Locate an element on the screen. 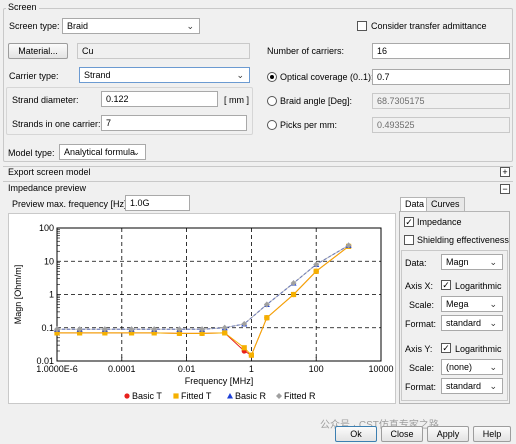  number-of-carriers-value: 16 is located at coordinates (382, 51).